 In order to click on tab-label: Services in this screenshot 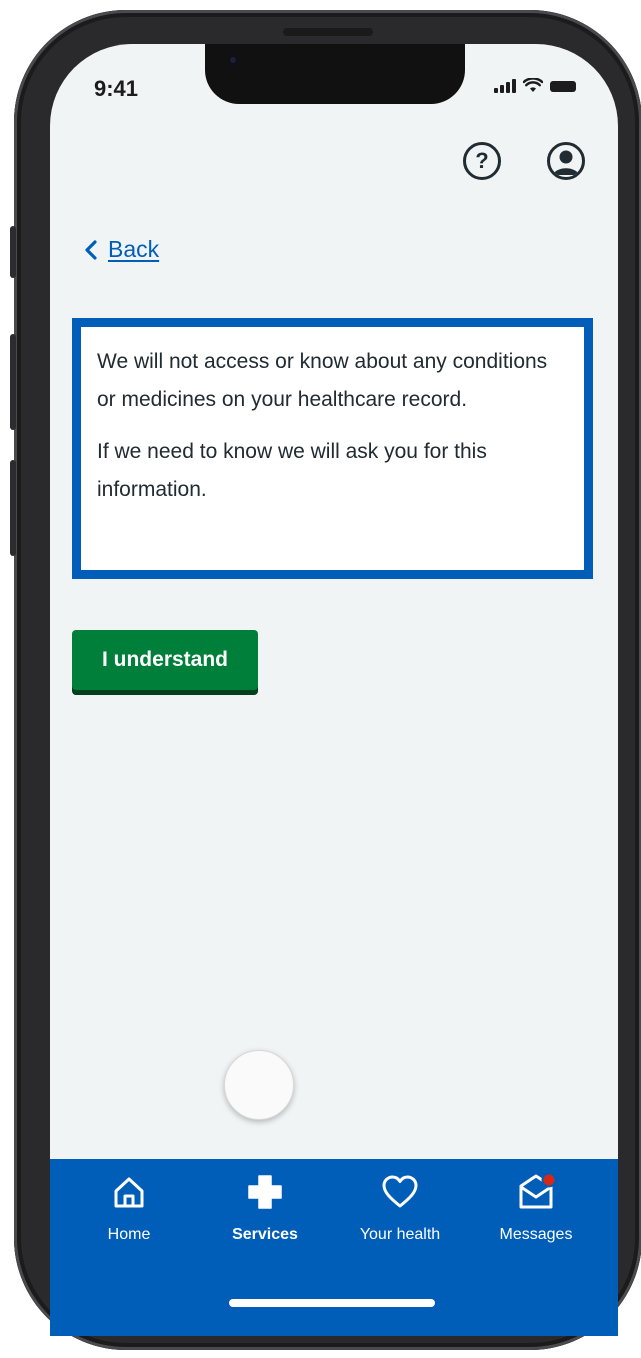, I will do `click(265, 1234)`.